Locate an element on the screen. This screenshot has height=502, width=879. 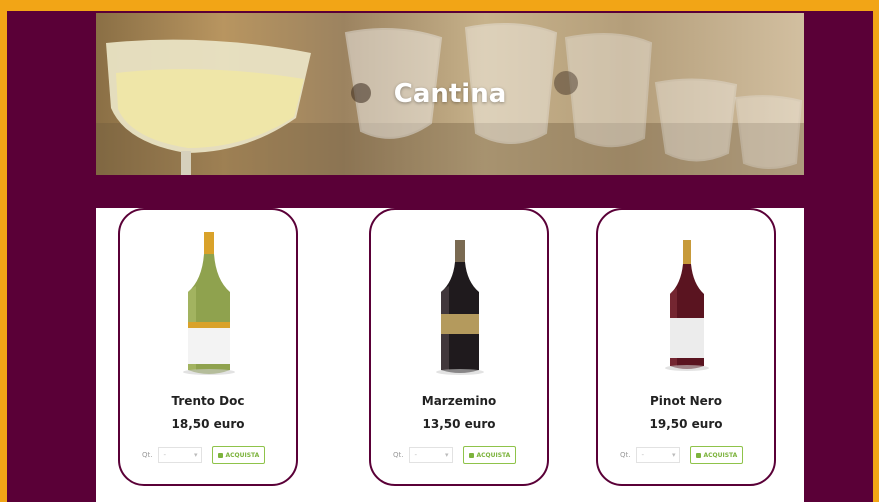
product-card-pinot-nero: Pinot Nero 19,50 euro Qt. - ▾ ACQUISTA is located at coordinates (686, 347).